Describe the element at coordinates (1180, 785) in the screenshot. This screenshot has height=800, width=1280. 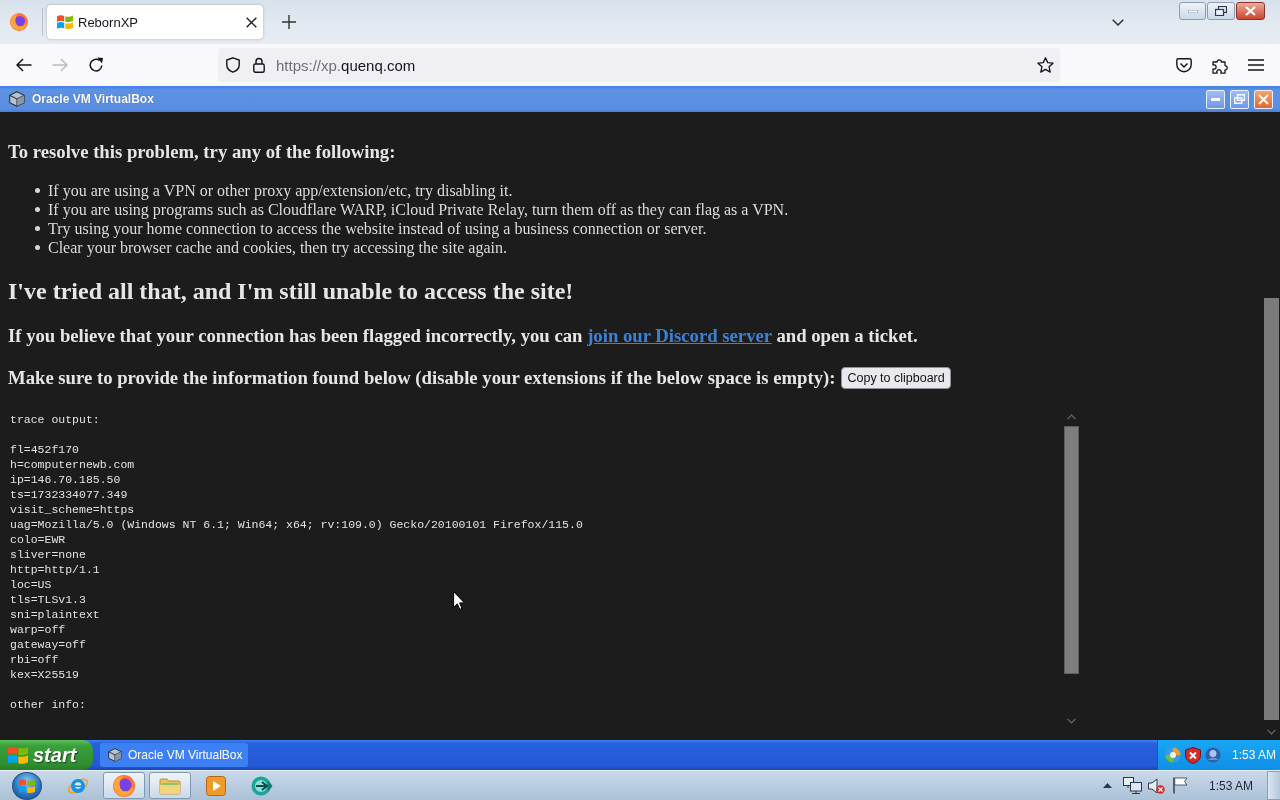
I see `flag-icon` at that location.